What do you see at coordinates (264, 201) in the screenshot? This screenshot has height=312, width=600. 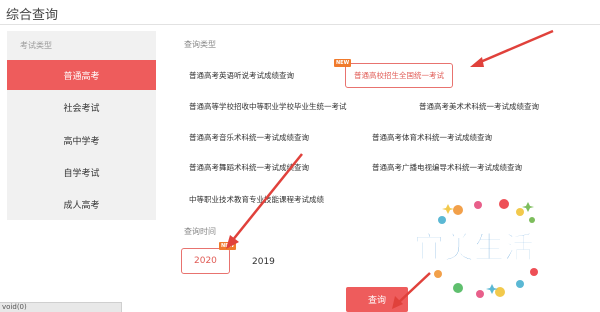 I see `arrow-to-2020` at bounding box center [264, 201].